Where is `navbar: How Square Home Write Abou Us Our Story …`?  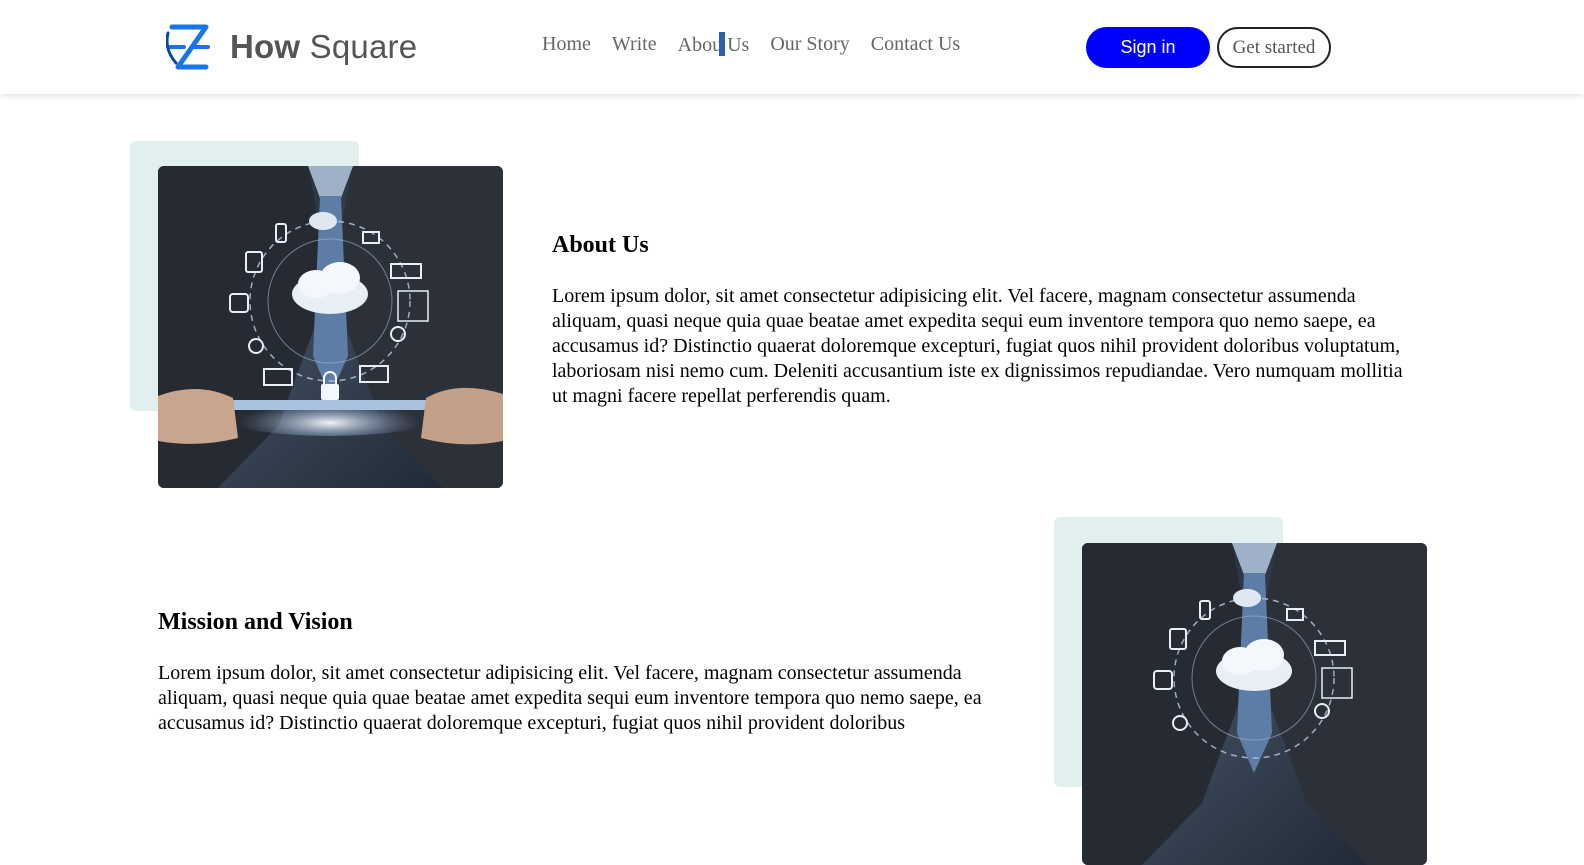
navbar: How Square Home Write Abou Us Our Story … is located at coordinates (792, 47).